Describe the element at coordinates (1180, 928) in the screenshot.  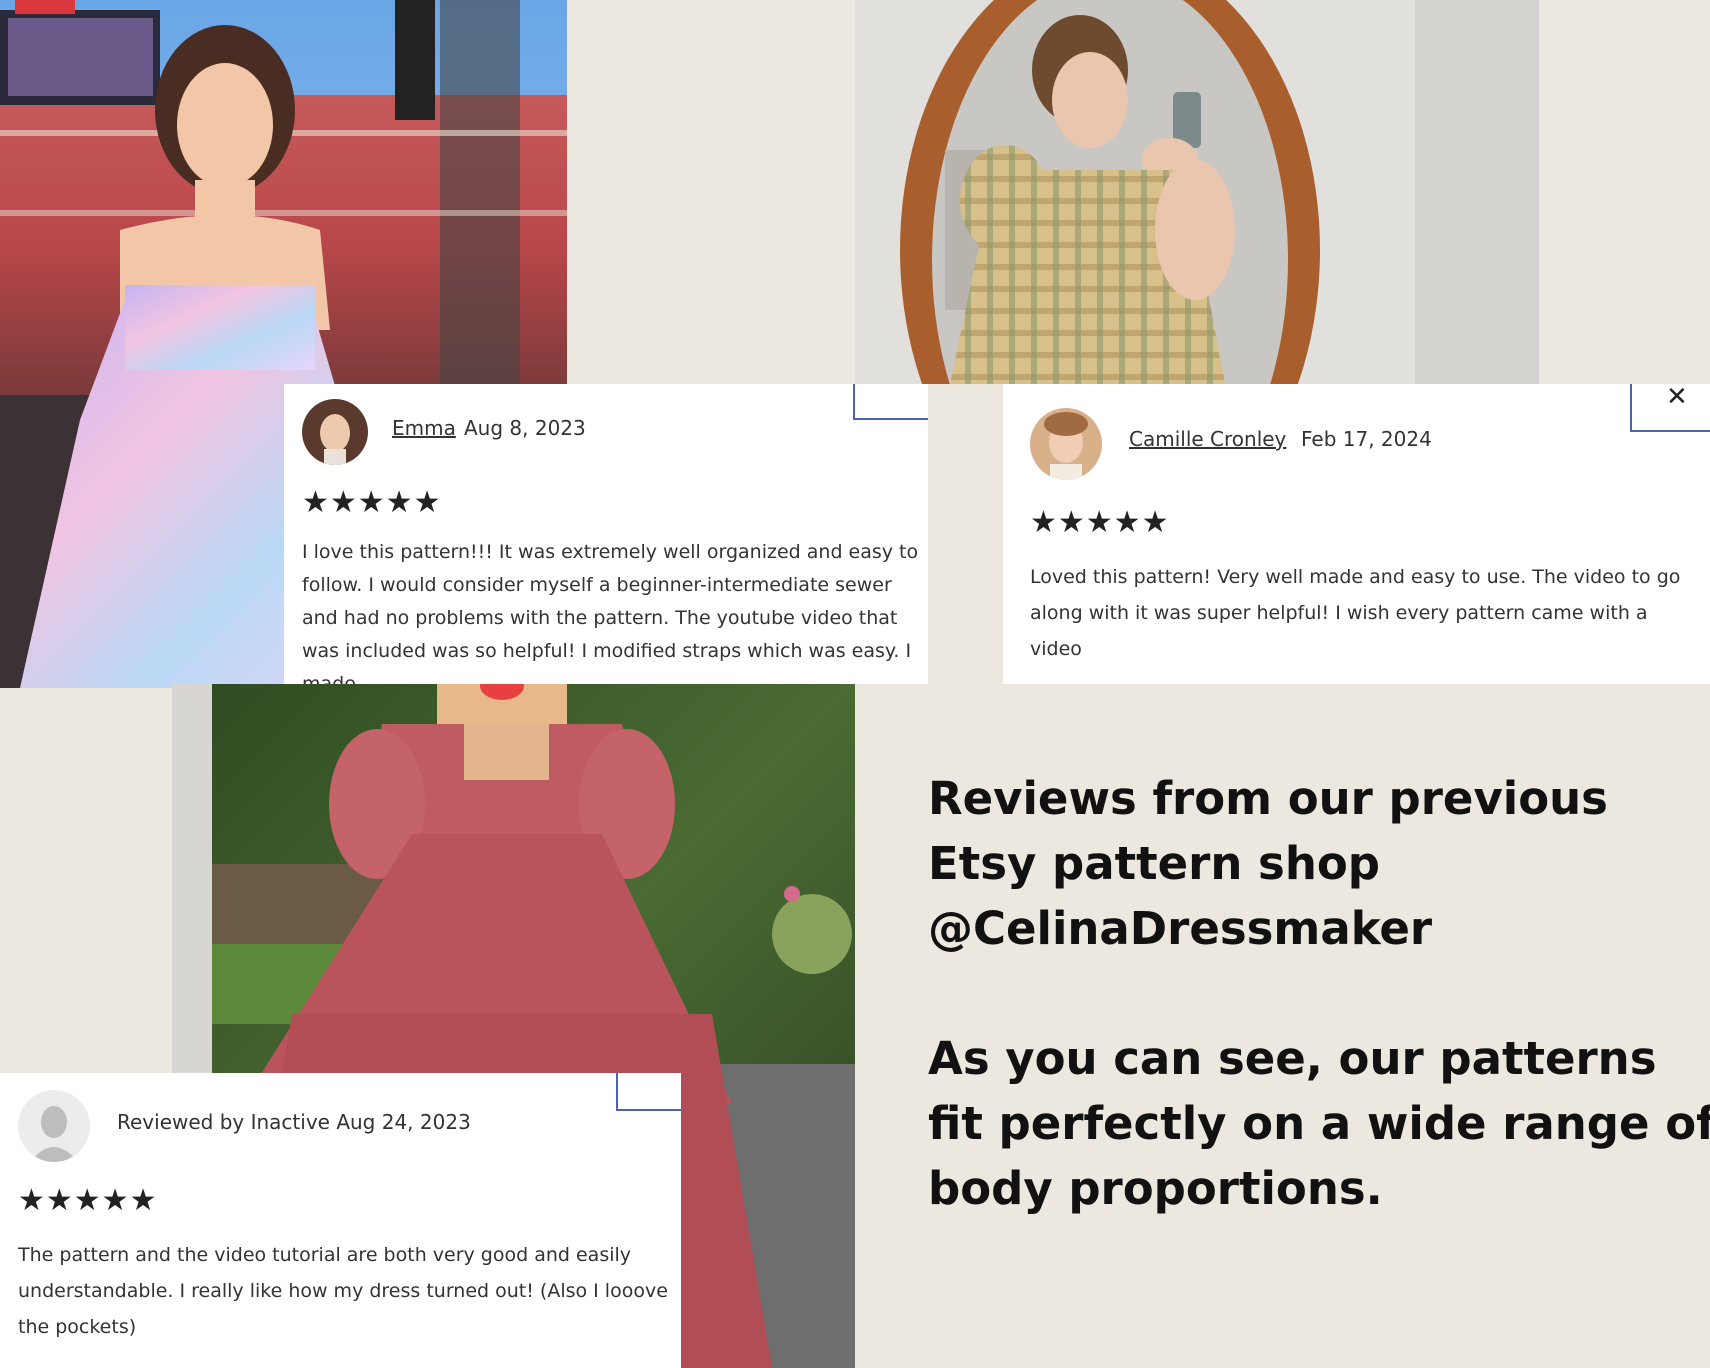
I see `shop-handle: @CelinaDressmaker` at that location.